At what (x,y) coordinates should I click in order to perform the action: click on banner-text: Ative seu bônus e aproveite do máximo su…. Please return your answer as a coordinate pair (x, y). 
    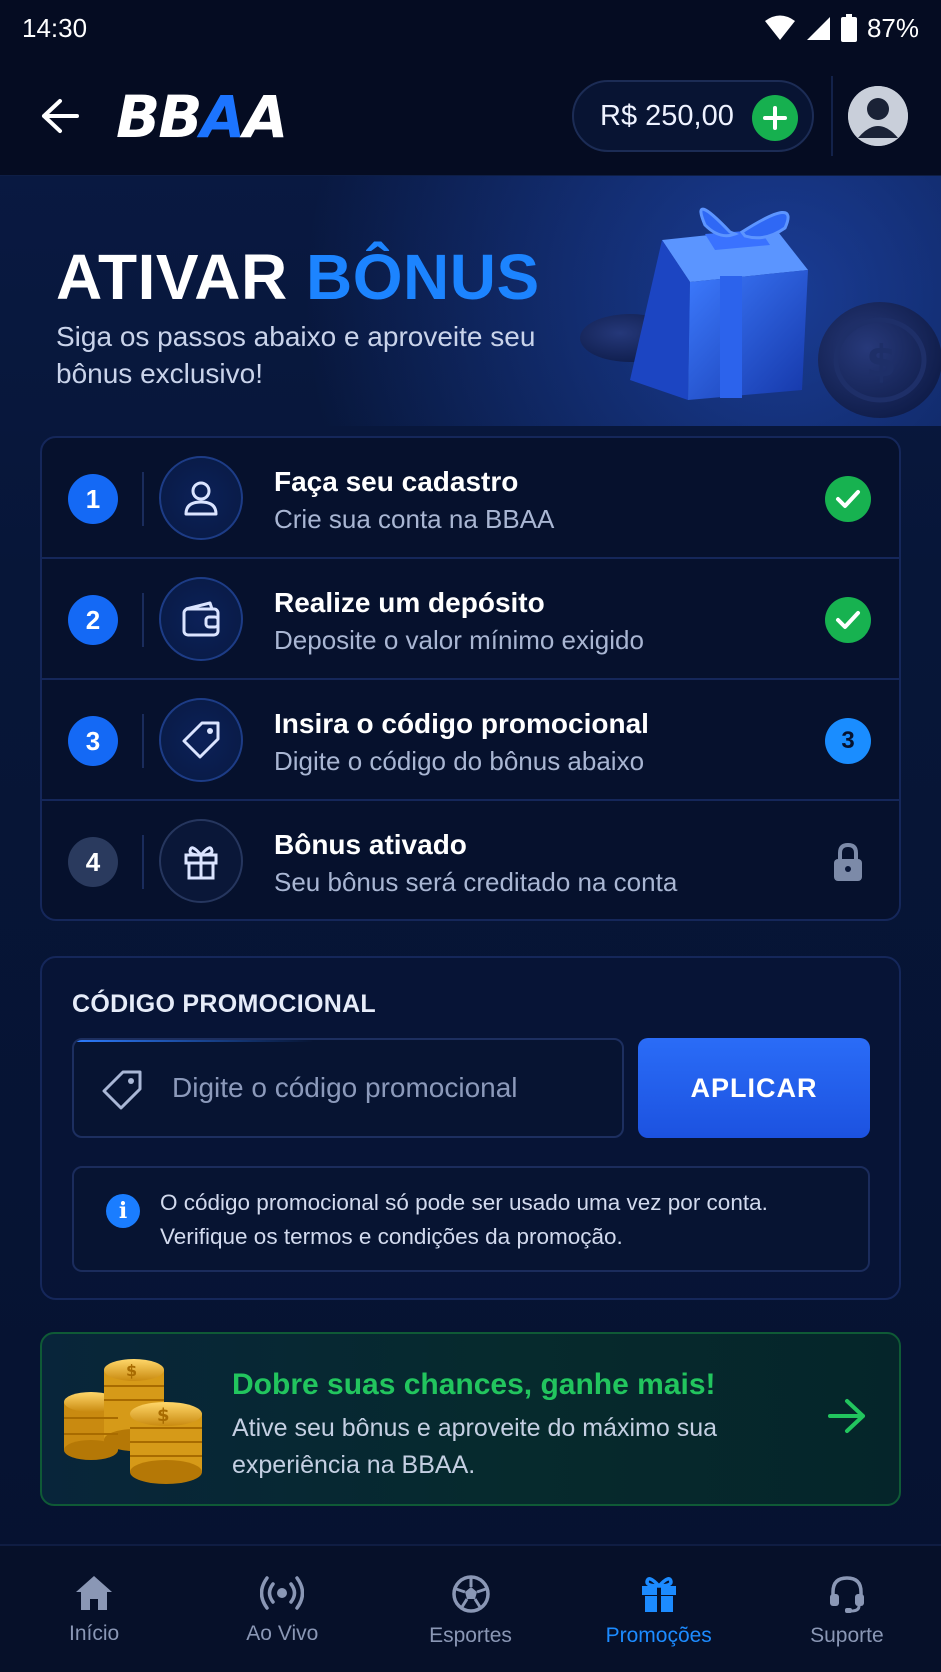
    Looking at the image, I should click on (474, 1446).